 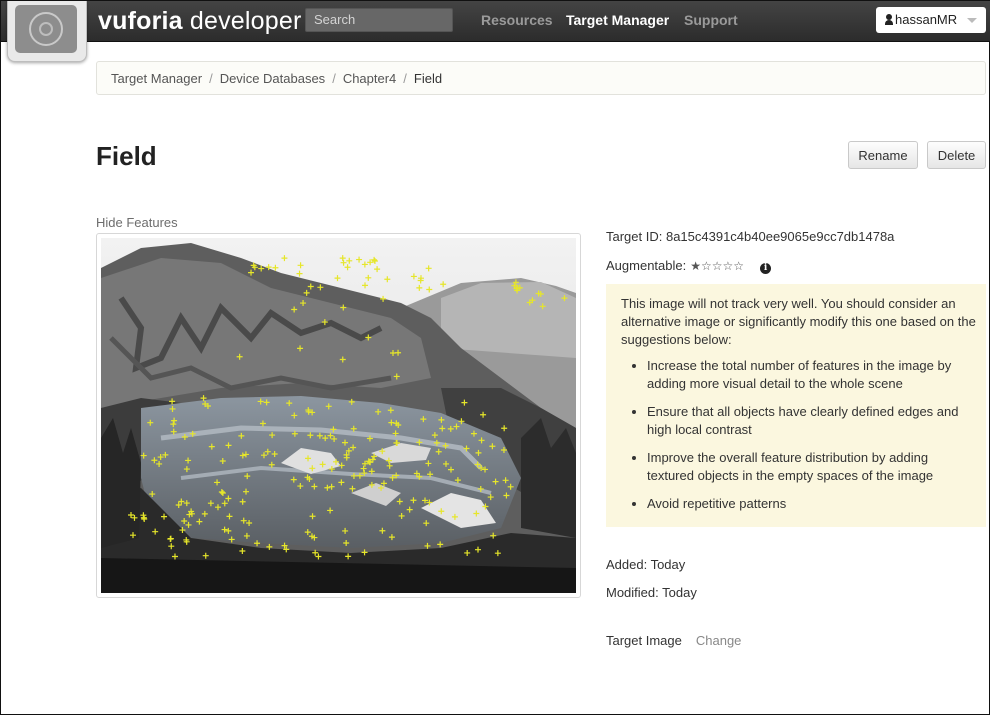 What do you see at coordinates (651, 592) in the screenshot?
I see `modified-date: Modified: Today` at bounding box center [651, 592].